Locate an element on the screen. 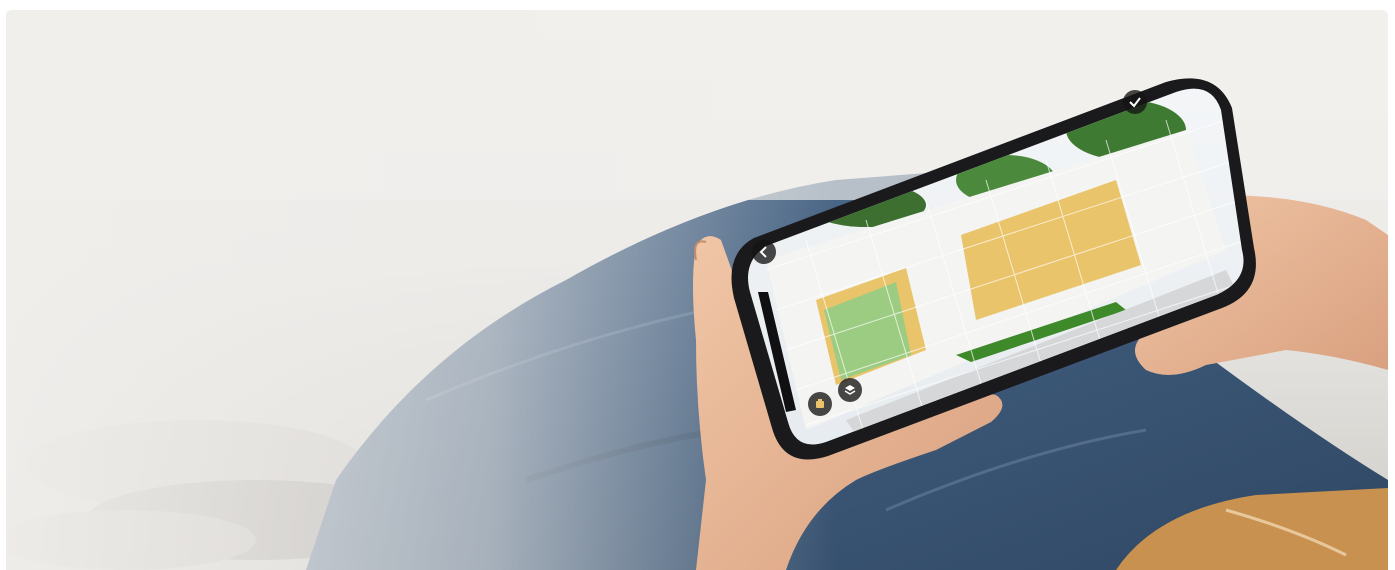 This screenshot has height=570, width=1395. paint-tool-button is located at coordinates (820, 404).